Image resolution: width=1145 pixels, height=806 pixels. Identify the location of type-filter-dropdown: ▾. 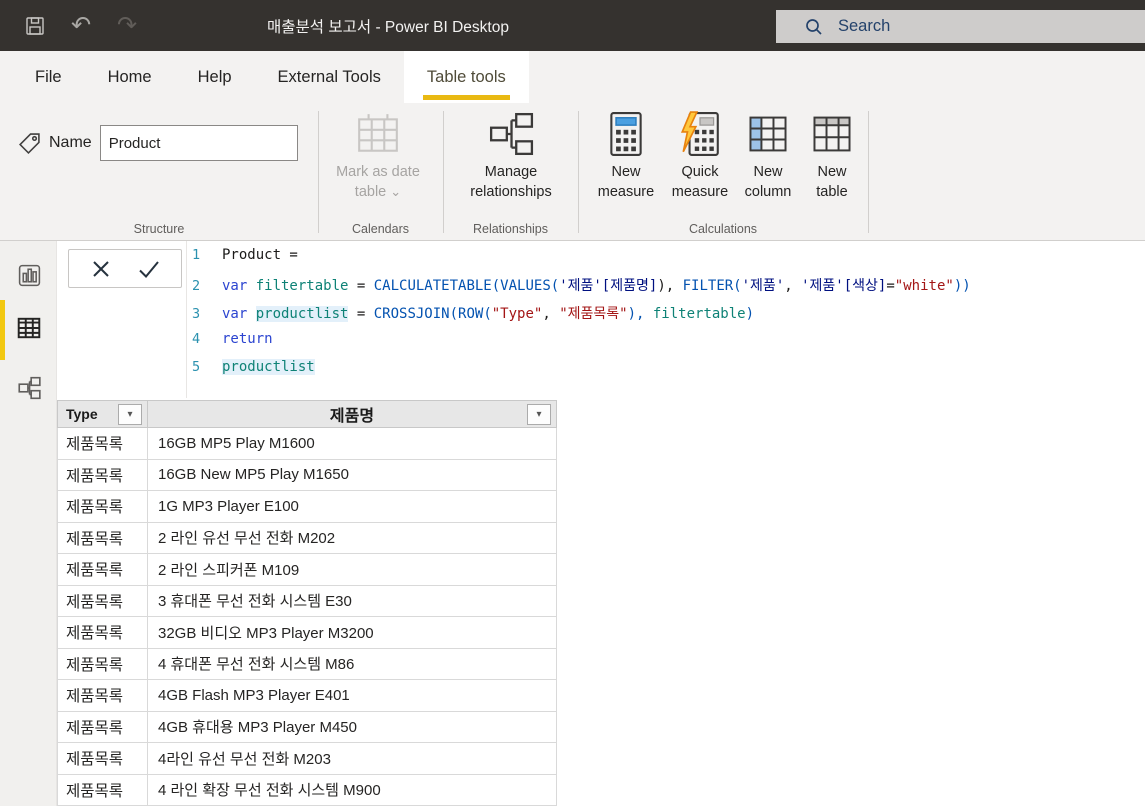
(130, 414).